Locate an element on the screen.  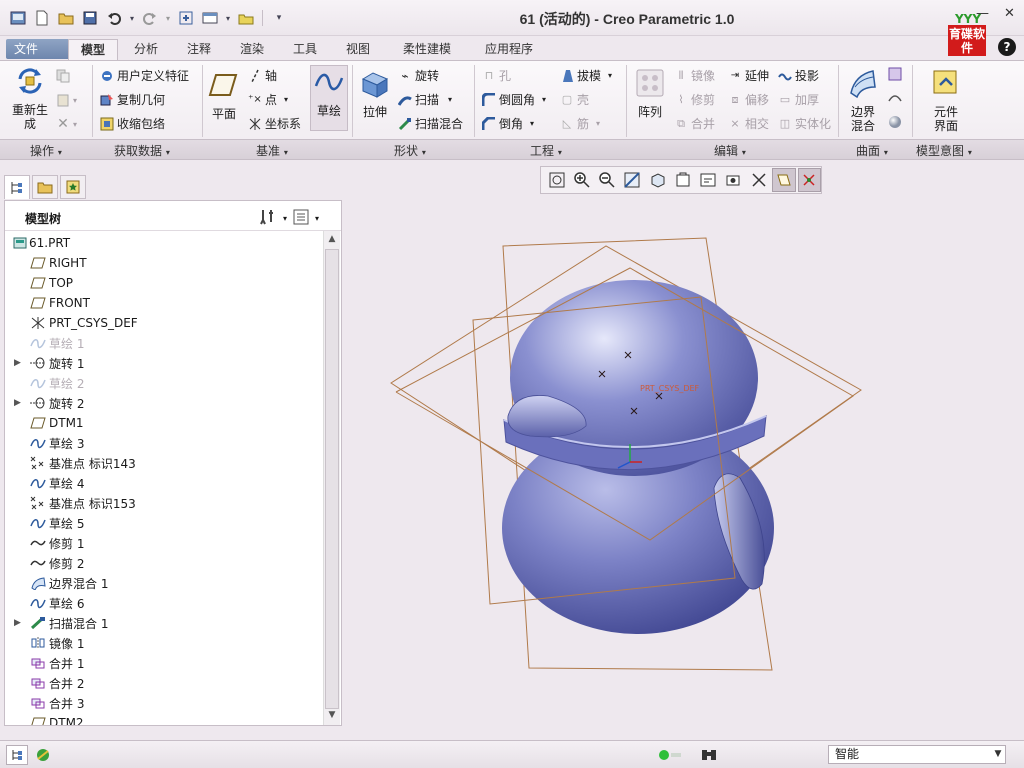
group-surfaces: 曲面 ▾ is located at coordinates (872, 150).